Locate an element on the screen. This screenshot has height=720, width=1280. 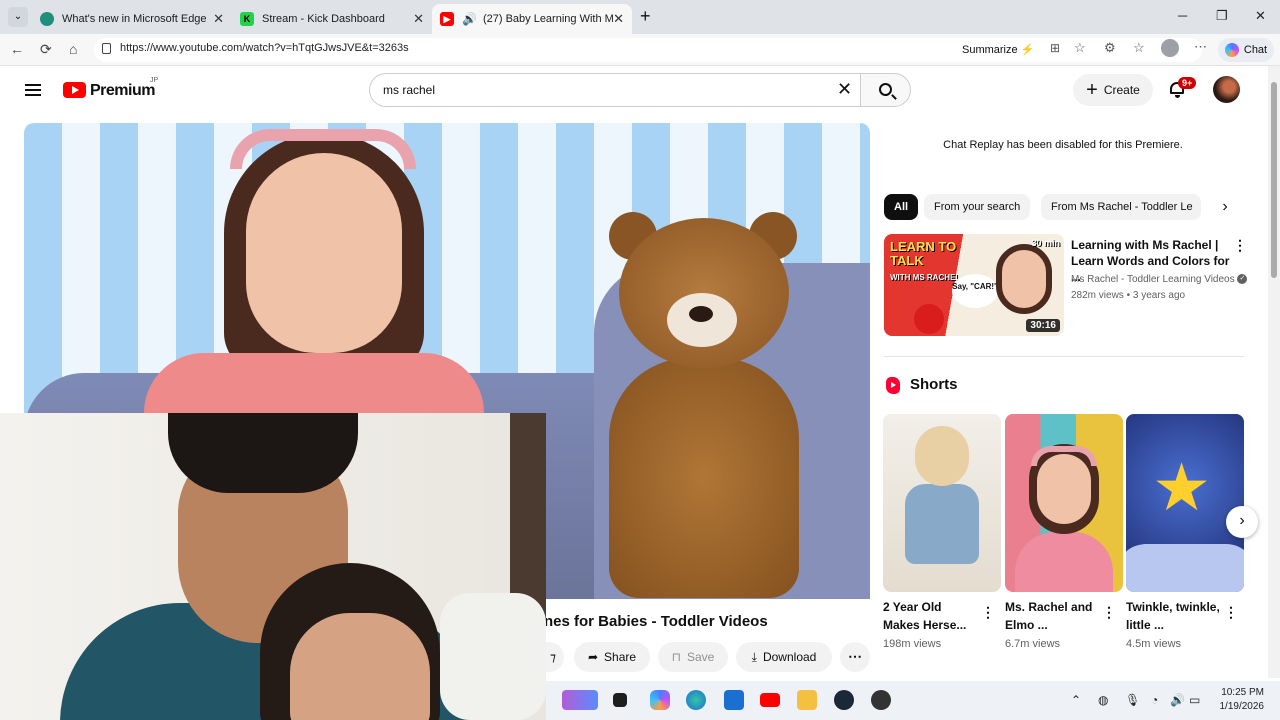
tab-title: What's new in Microsoft Edge is located at coordinates (134, 19).